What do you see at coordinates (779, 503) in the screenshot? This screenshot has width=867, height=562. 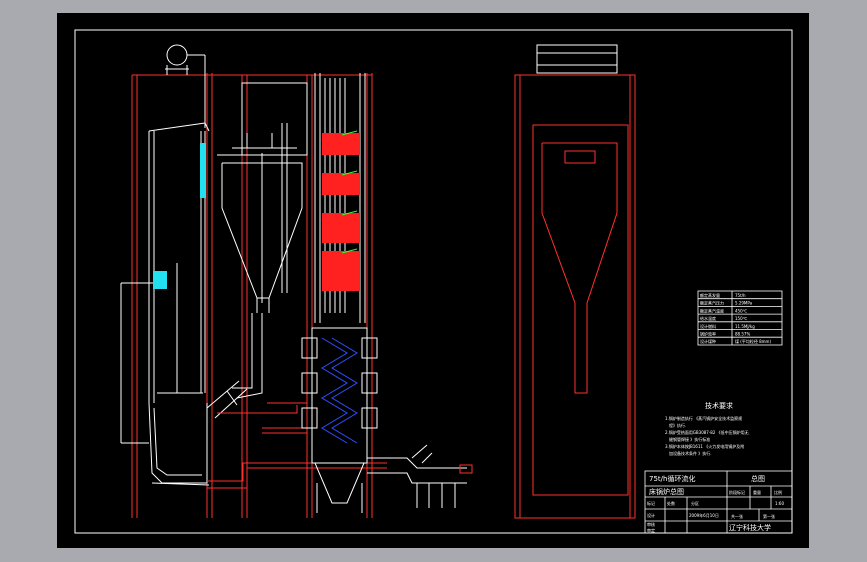 I see `scale-value: 1:60` at bounding box center [779, 503].